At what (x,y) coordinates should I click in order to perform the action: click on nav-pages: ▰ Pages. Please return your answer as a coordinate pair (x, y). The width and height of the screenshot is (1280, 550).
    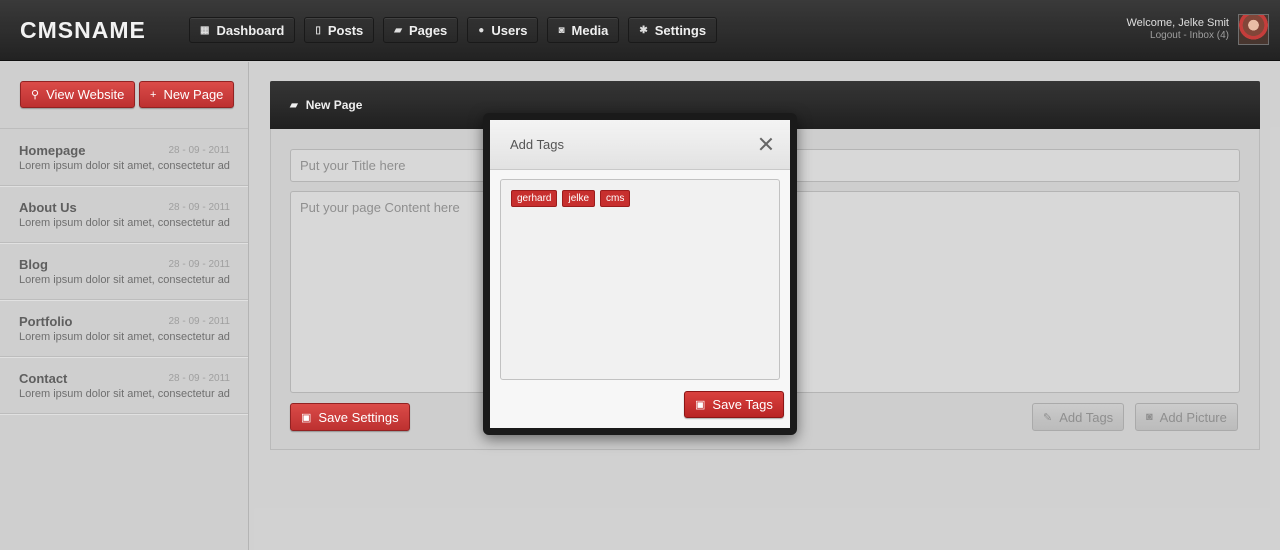
    Looking at the image, I should click on (421, 30).